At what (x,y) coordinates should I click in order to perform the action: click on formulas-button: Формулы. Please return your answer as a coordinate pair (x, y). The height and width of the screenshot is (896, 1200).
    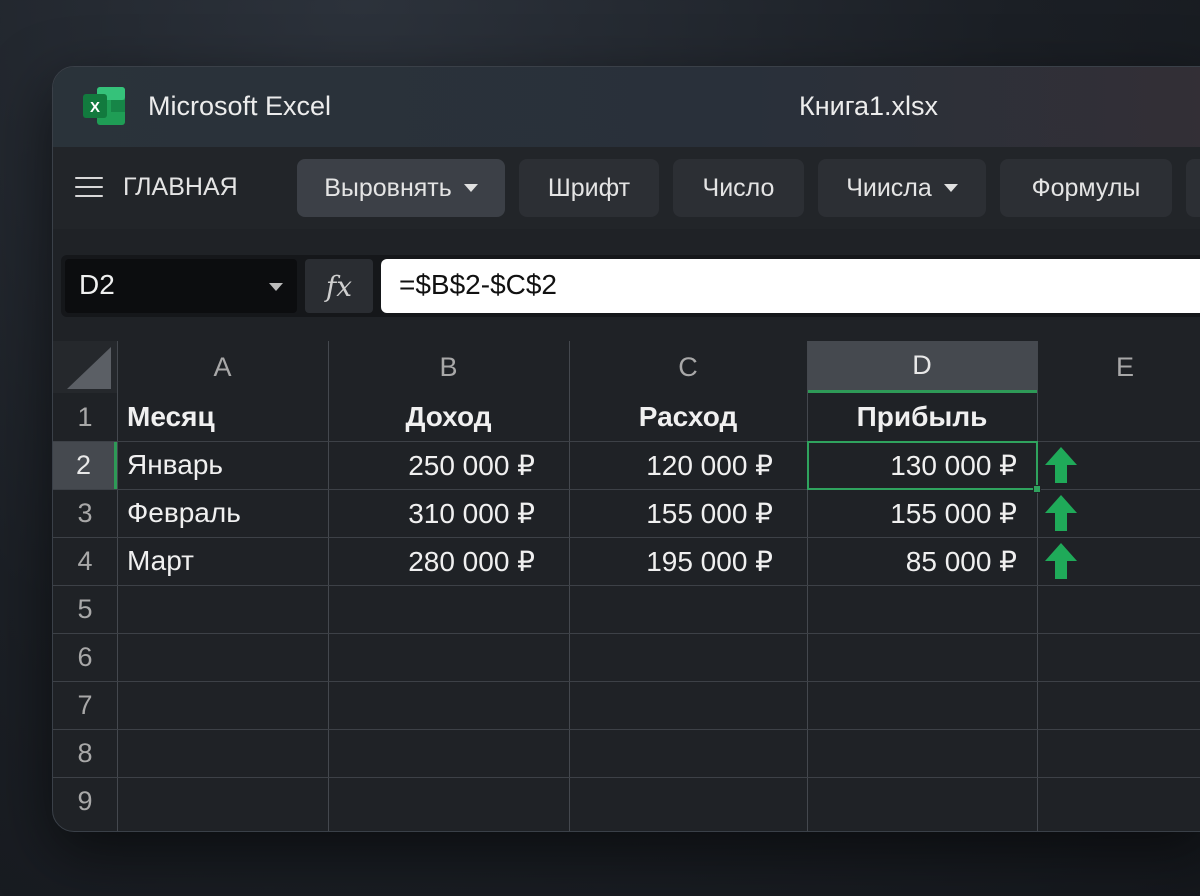
    Looking at the image, I should click on (1086, 188).